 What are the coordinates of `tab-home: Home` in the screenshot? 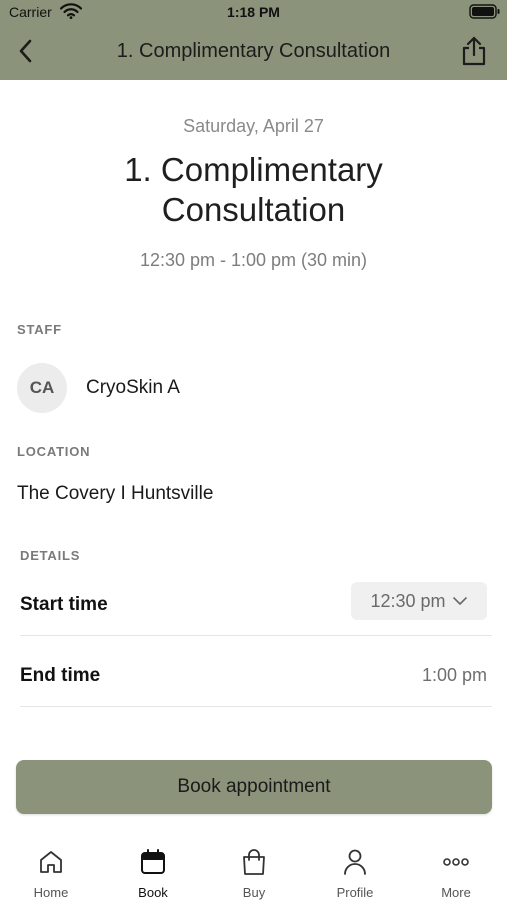 It's located at (51, 874).